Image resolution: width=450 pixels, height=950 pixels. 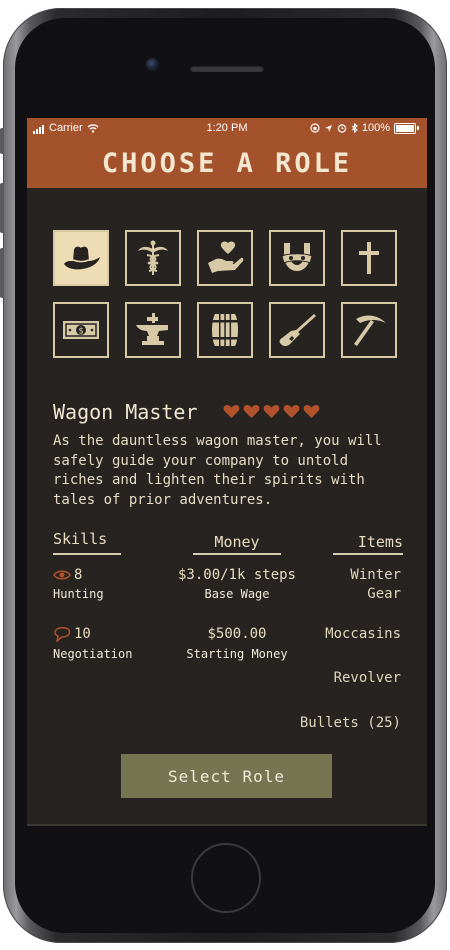 I want to click on item-winter-gear: Winter Gear, so click(x=375, y=584).